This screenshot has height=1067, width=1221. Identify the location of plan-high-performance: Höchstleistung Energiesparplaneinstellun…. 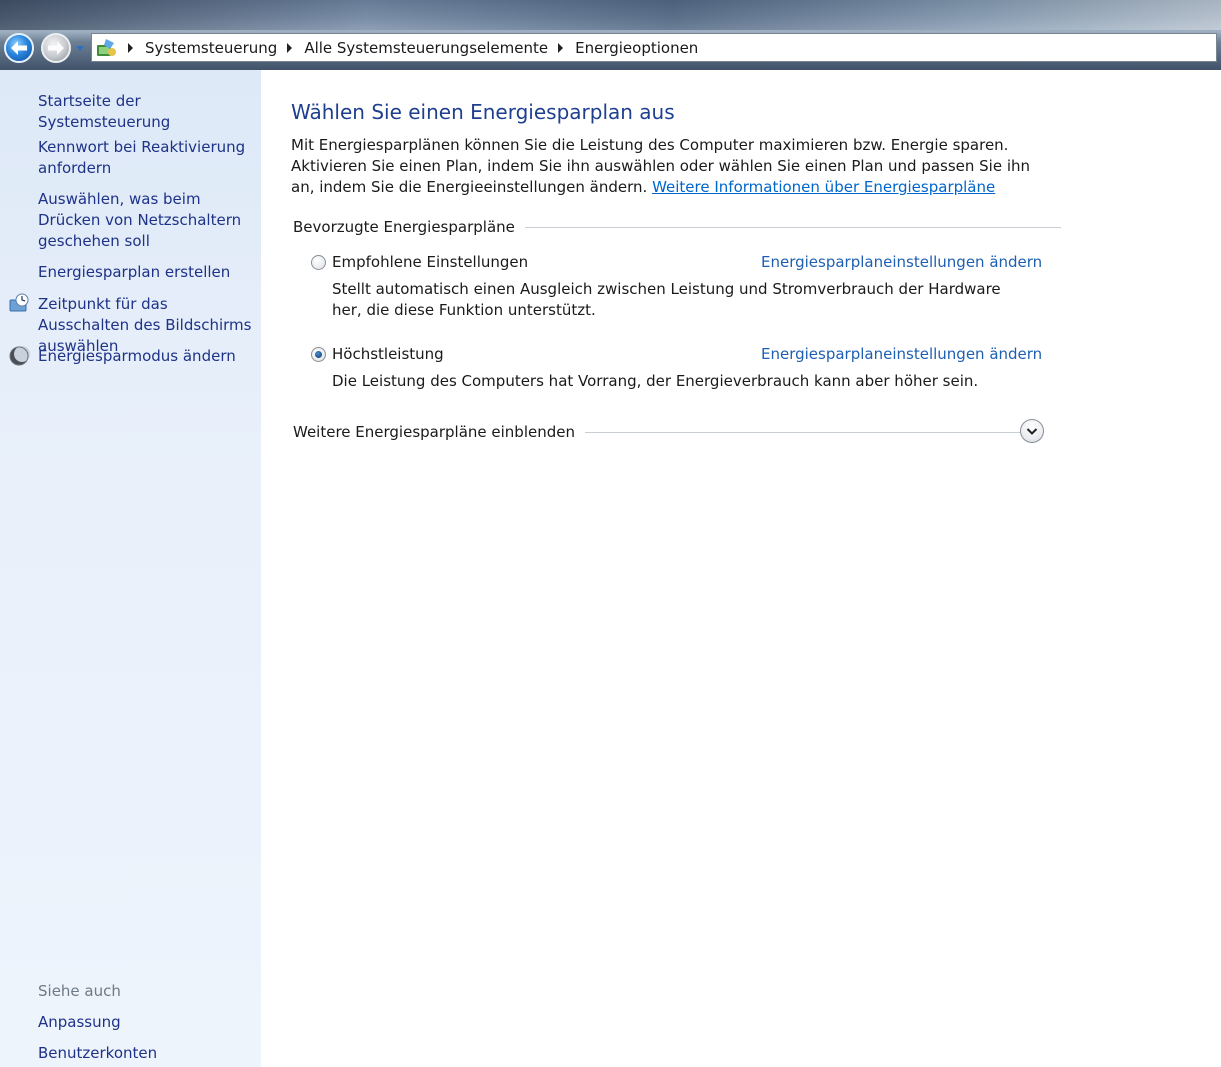
(676, 370).